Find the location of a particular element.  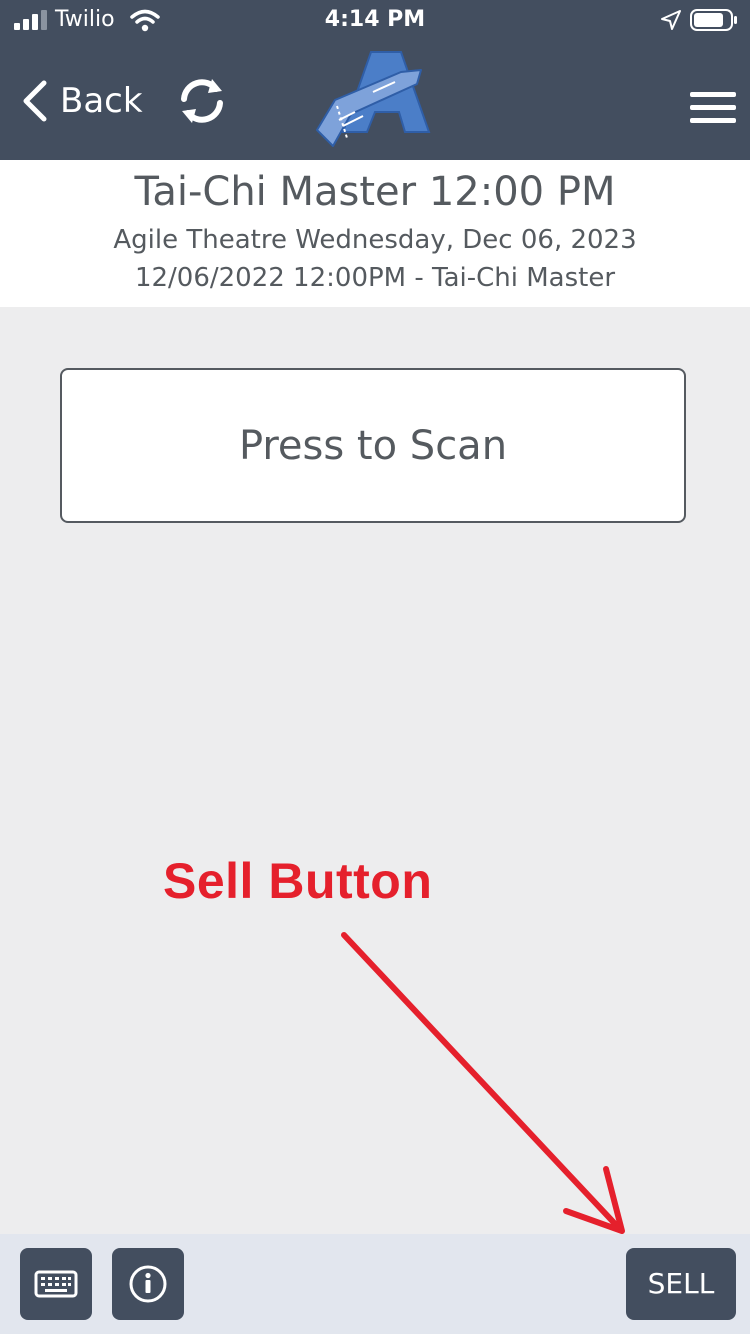

status-time: 4:14 PM is located at coordinates (375, 19).